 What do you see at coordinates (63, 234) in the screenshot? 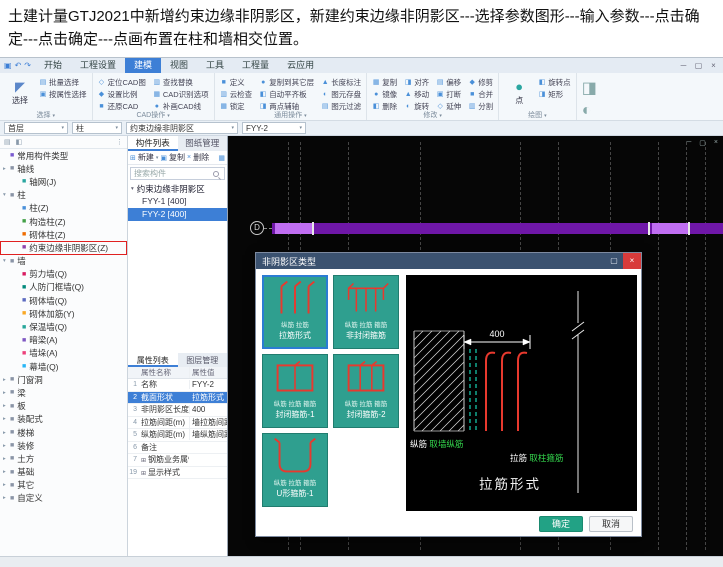
I see `nav-item: ■ 砌体柱(Z)` at bounding box center [63, 234].